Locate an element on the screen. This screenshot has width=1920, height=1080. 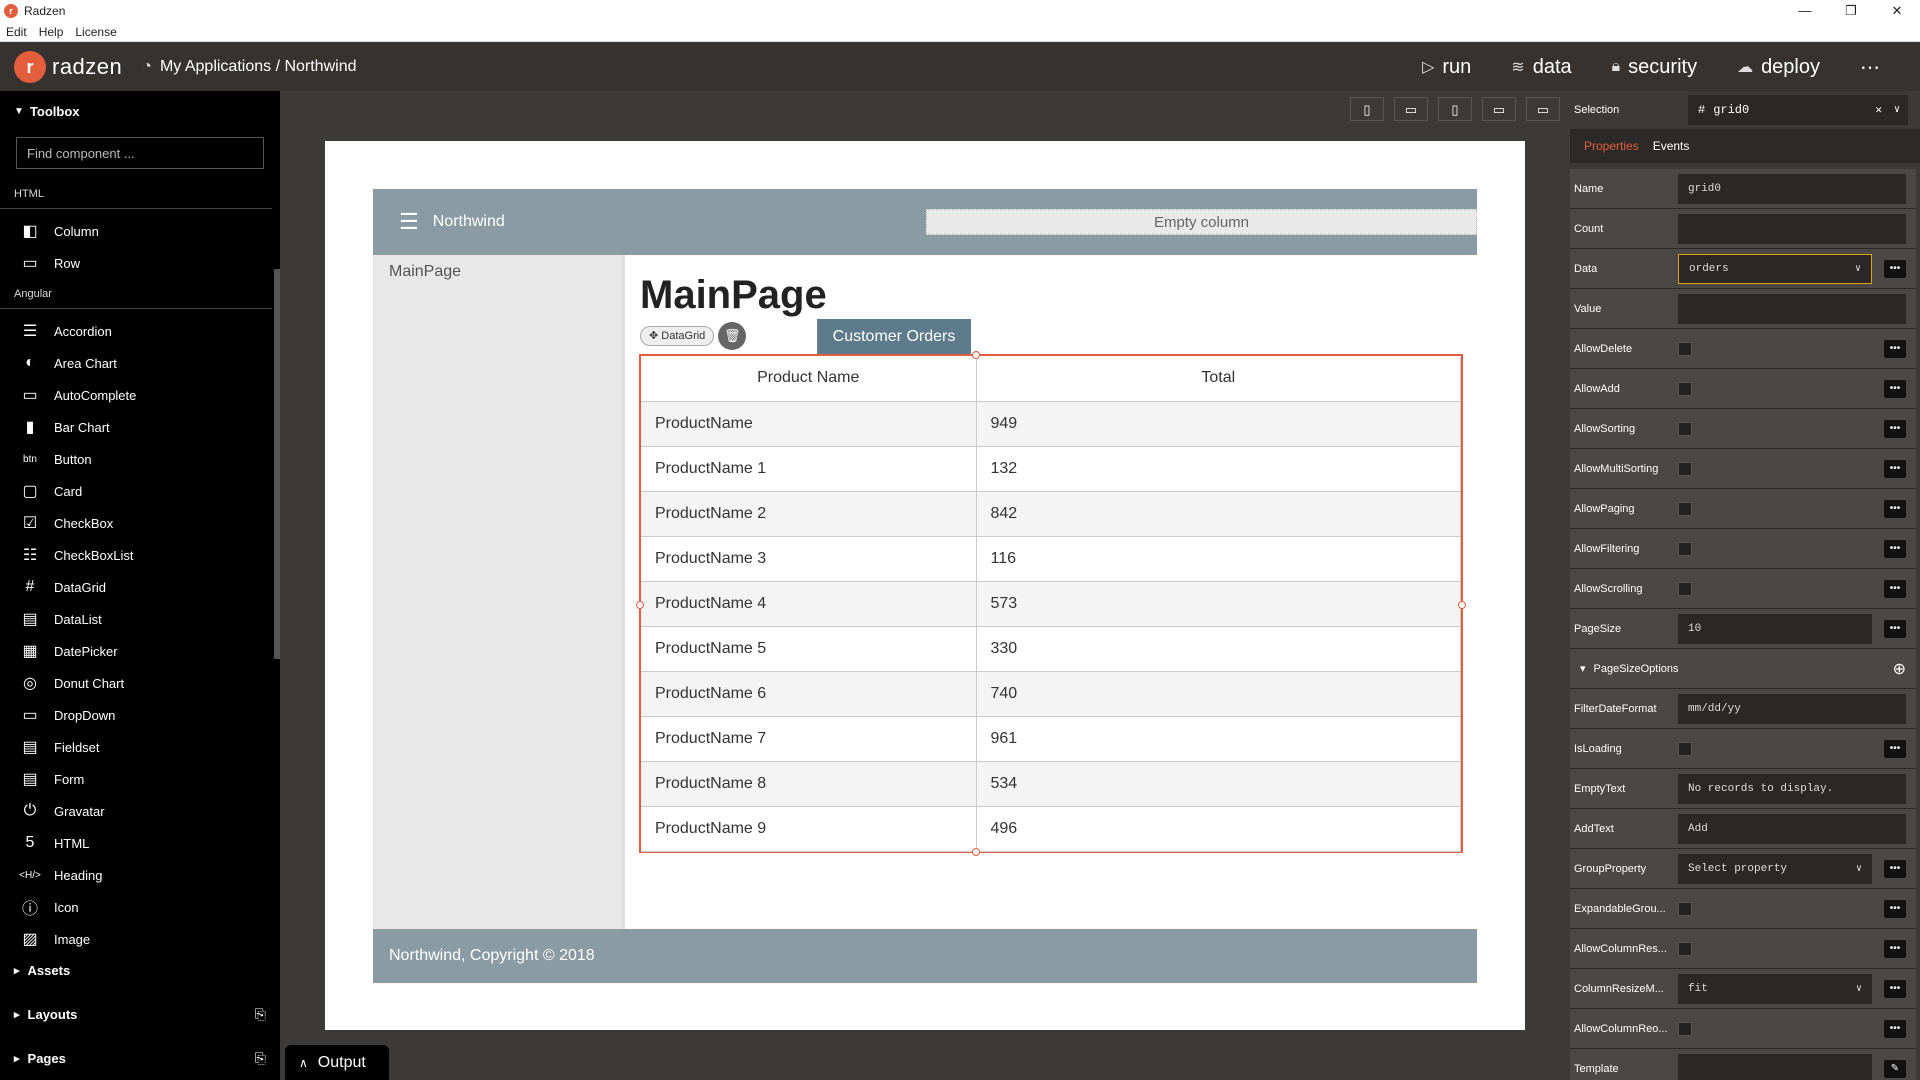
toolbox-scrollbar is located at coordinates (277, 464).